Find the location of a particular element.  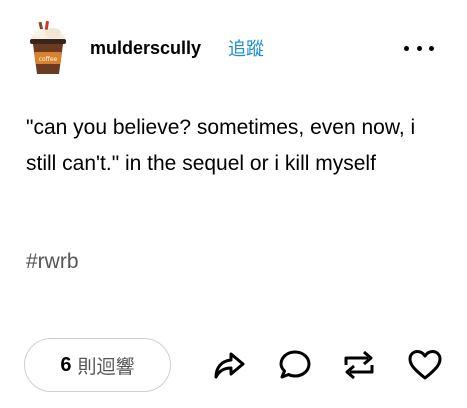

like-button is located at coordinates (425, 365).